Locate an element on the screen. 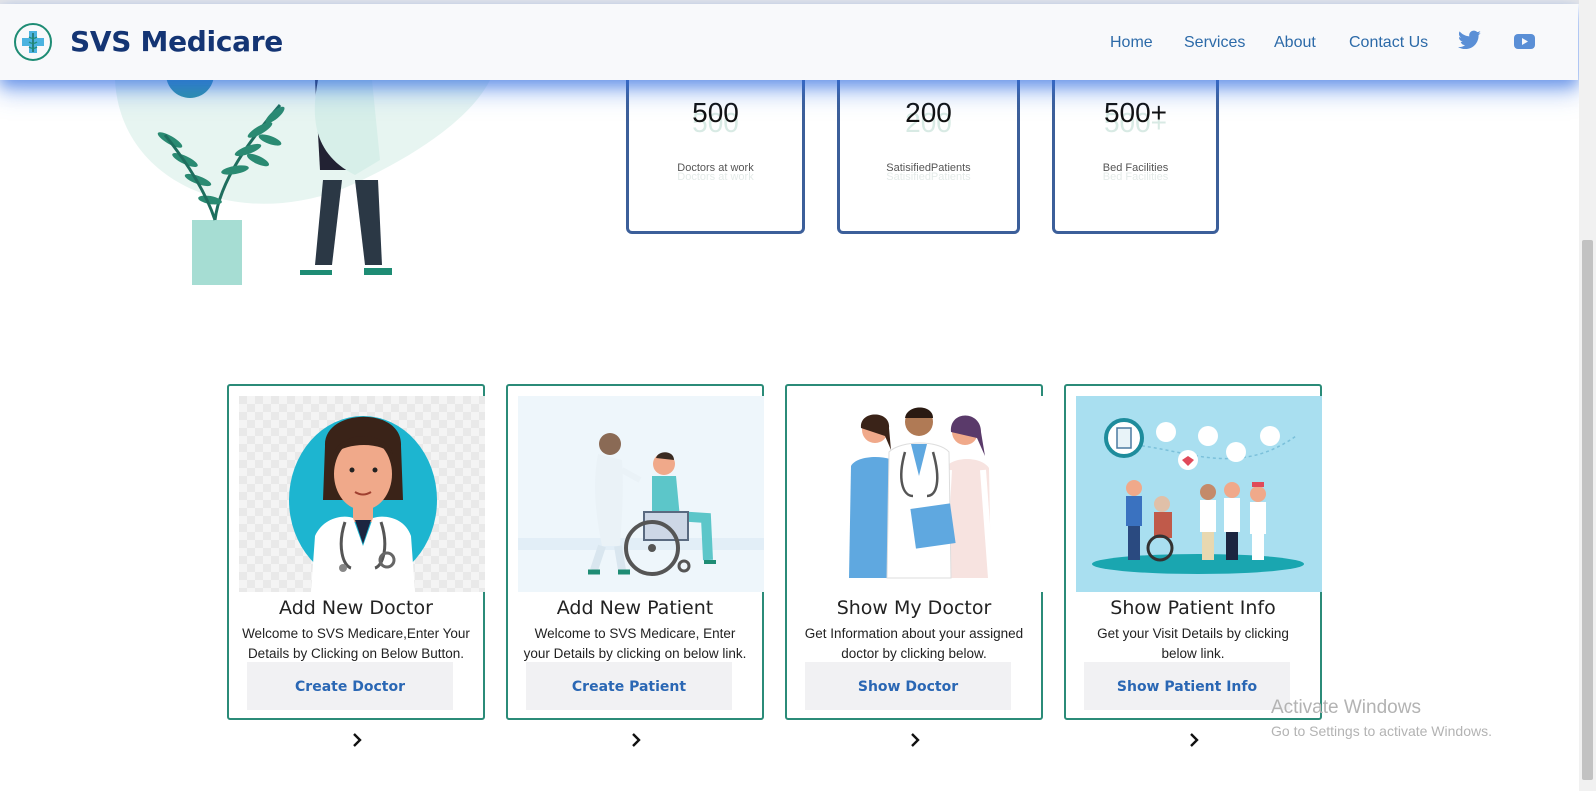  card-title: Show My Doctor is located at coordinates (914, 608).